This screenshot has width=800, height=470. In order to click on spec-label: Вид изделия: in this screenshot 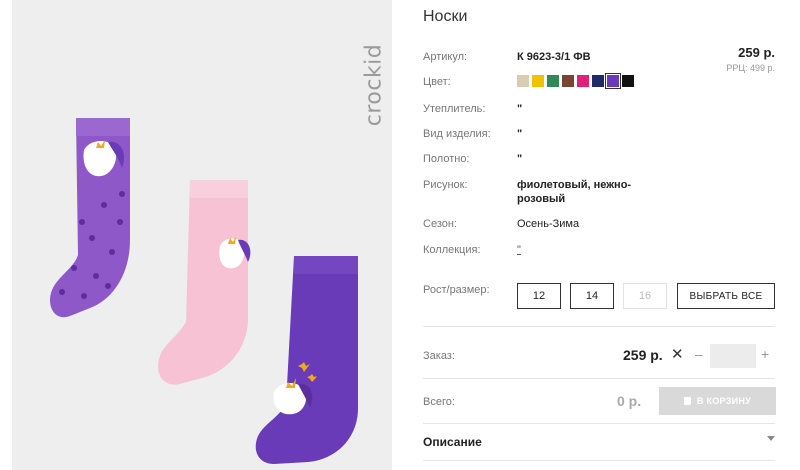, I will do `click(457, 134)`.